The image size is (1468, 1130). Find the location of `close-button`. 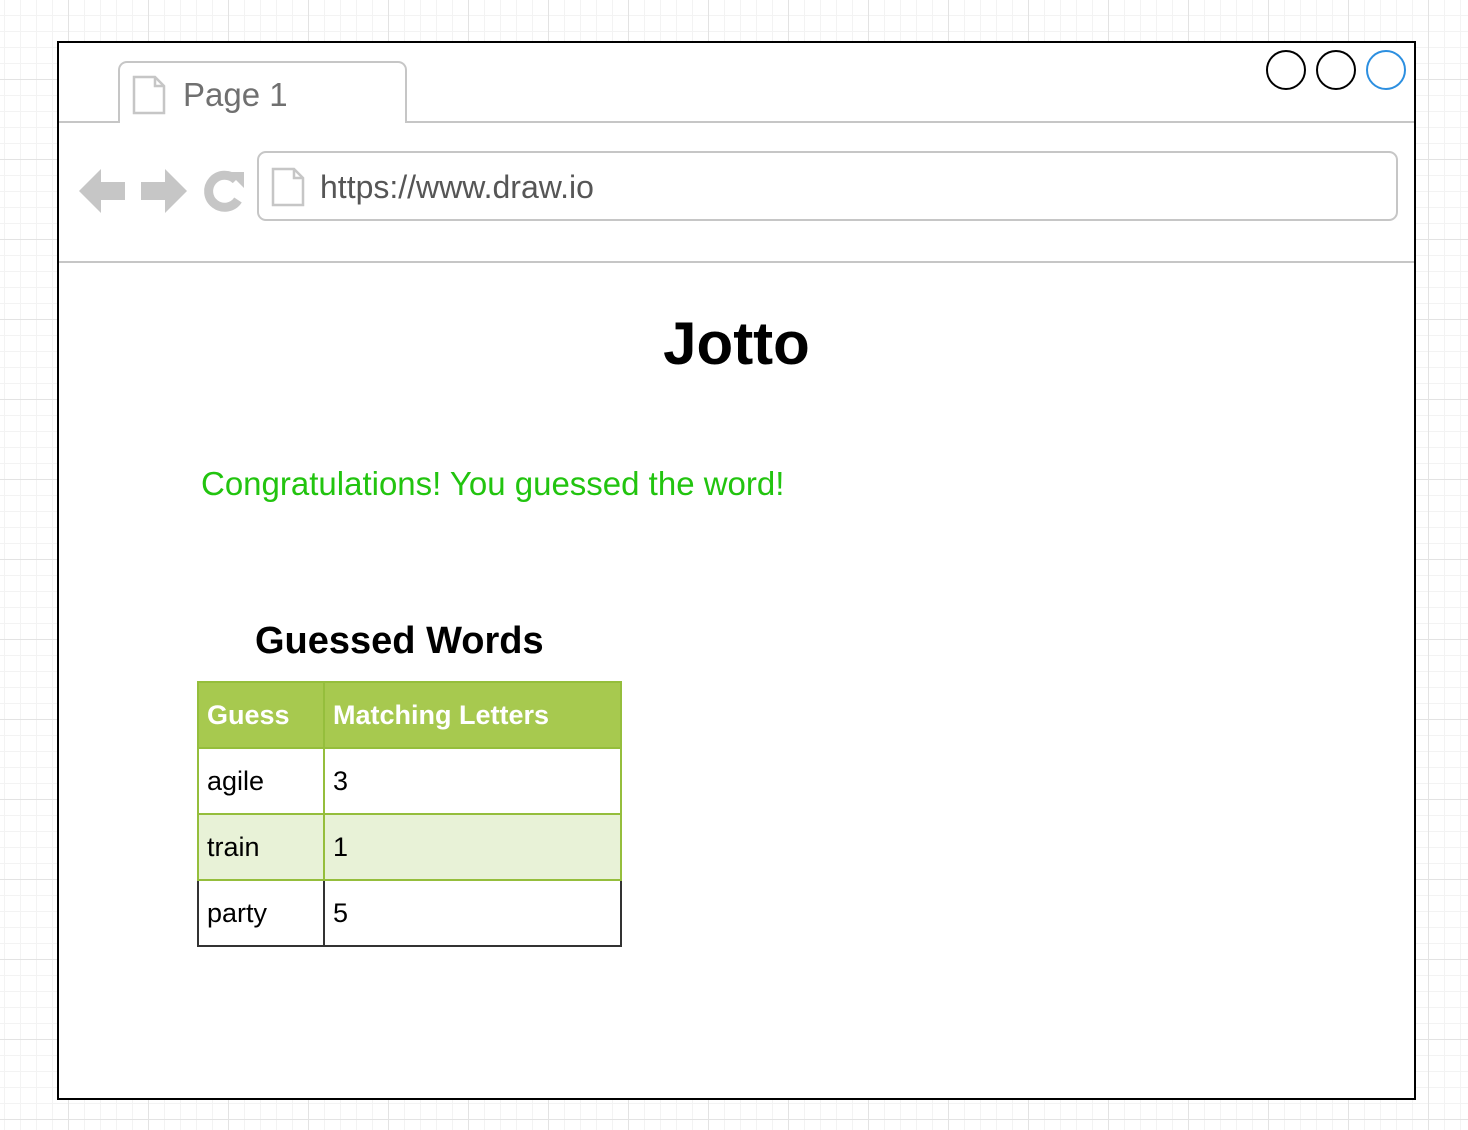

close-button is located at coordinates (1386, 70).